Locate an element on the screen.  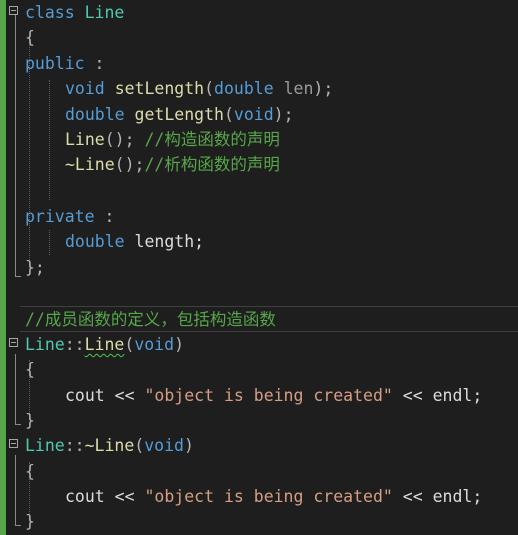
member-name: length; is located at coordinates (164, 241).